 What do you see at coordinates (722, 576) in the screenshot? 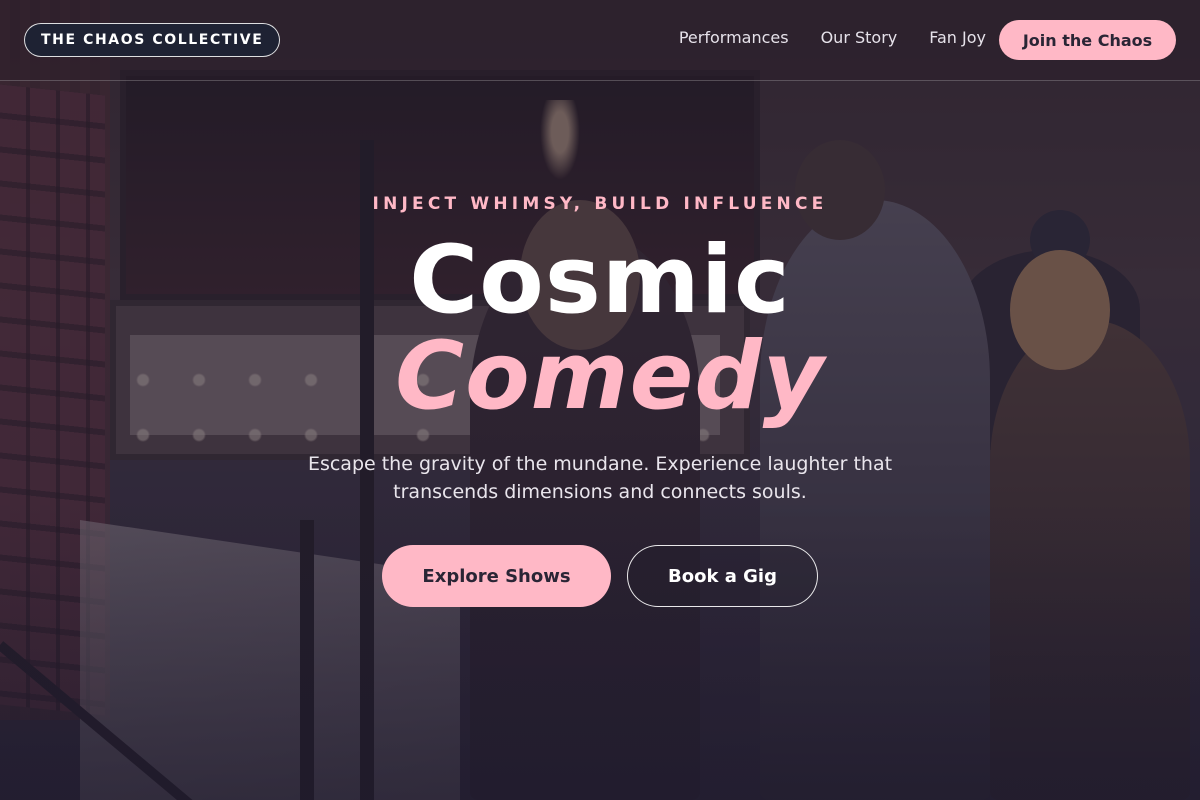
I see `book-gig-button: Book a Gig` at bounding box center [722, 576].